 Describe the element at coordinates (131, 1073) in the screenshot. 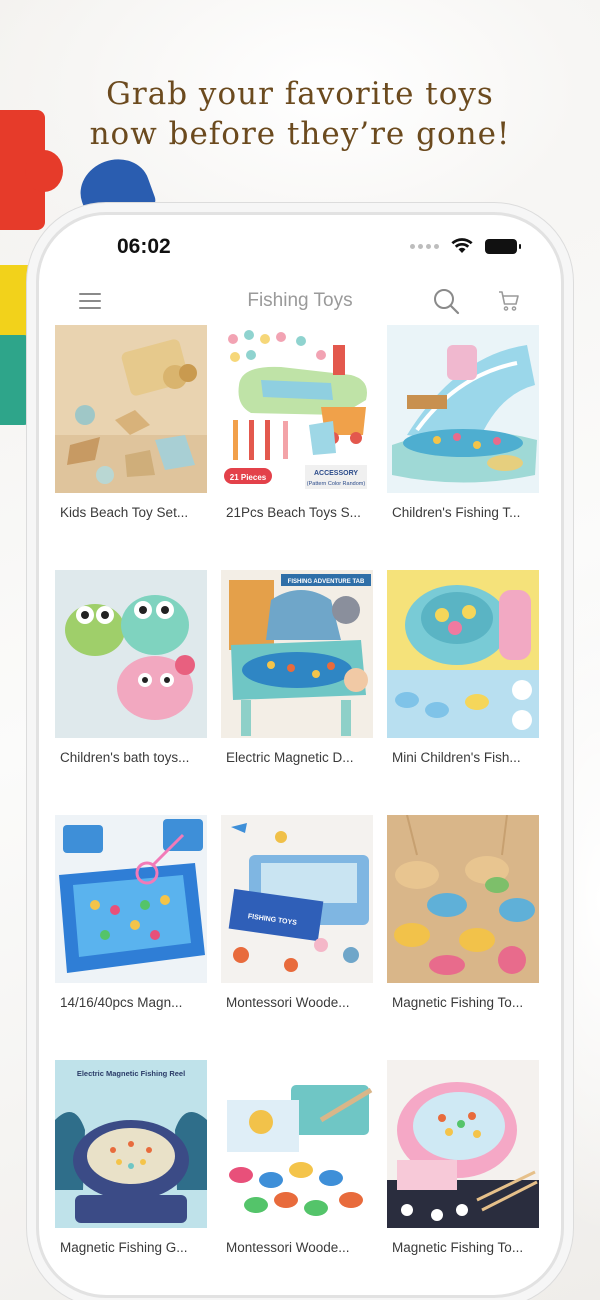

I see `product-banner: Electric Magnetic Fishing Reel` at that location.